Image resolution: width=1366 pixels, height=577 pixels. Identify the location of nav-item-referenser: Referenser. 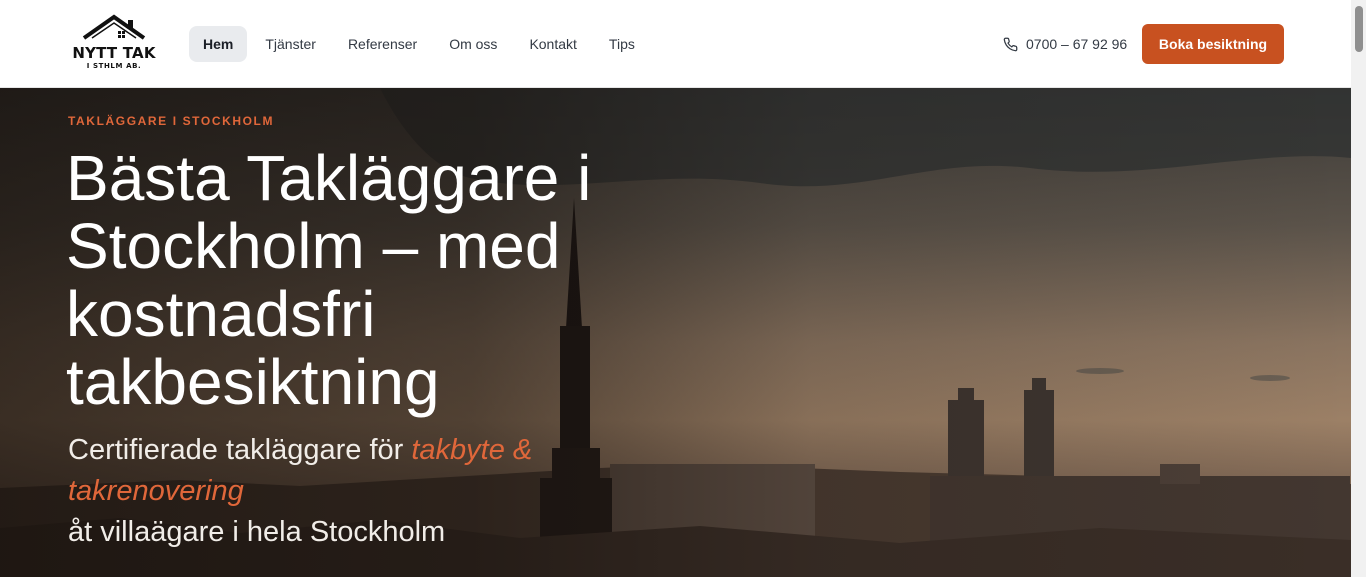
(382, 44).